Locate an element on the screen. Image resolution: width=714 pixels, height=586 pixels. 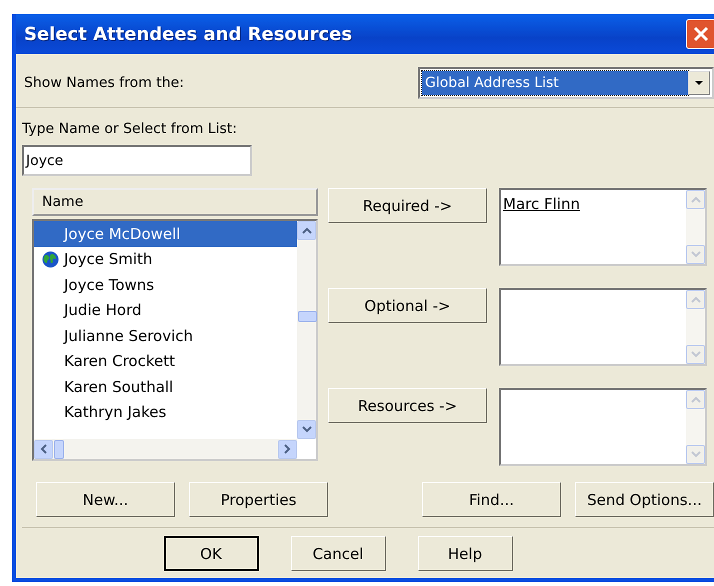
address-book-dropdown: Global Address List is located at coordinates (566, 83).